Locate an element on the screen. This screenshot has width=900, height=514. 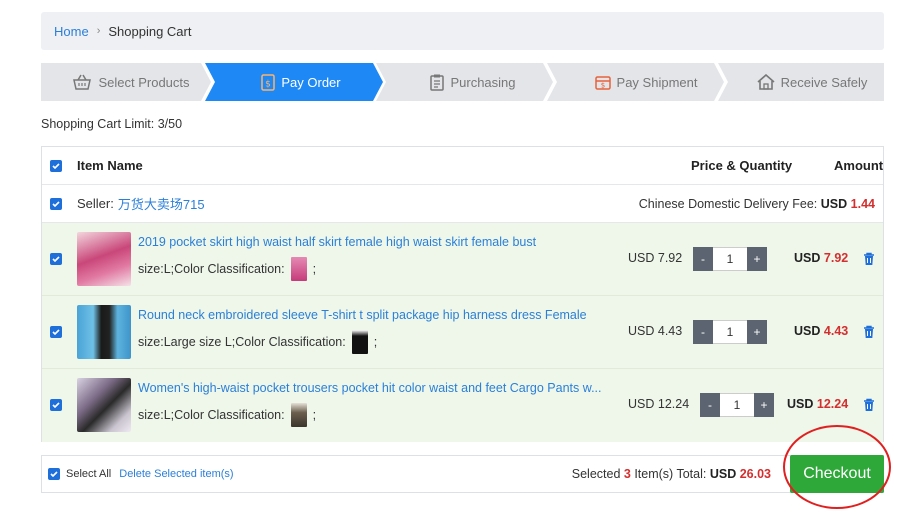
item-unit-price: USD 4.43 is located at coordinates (655, 331).